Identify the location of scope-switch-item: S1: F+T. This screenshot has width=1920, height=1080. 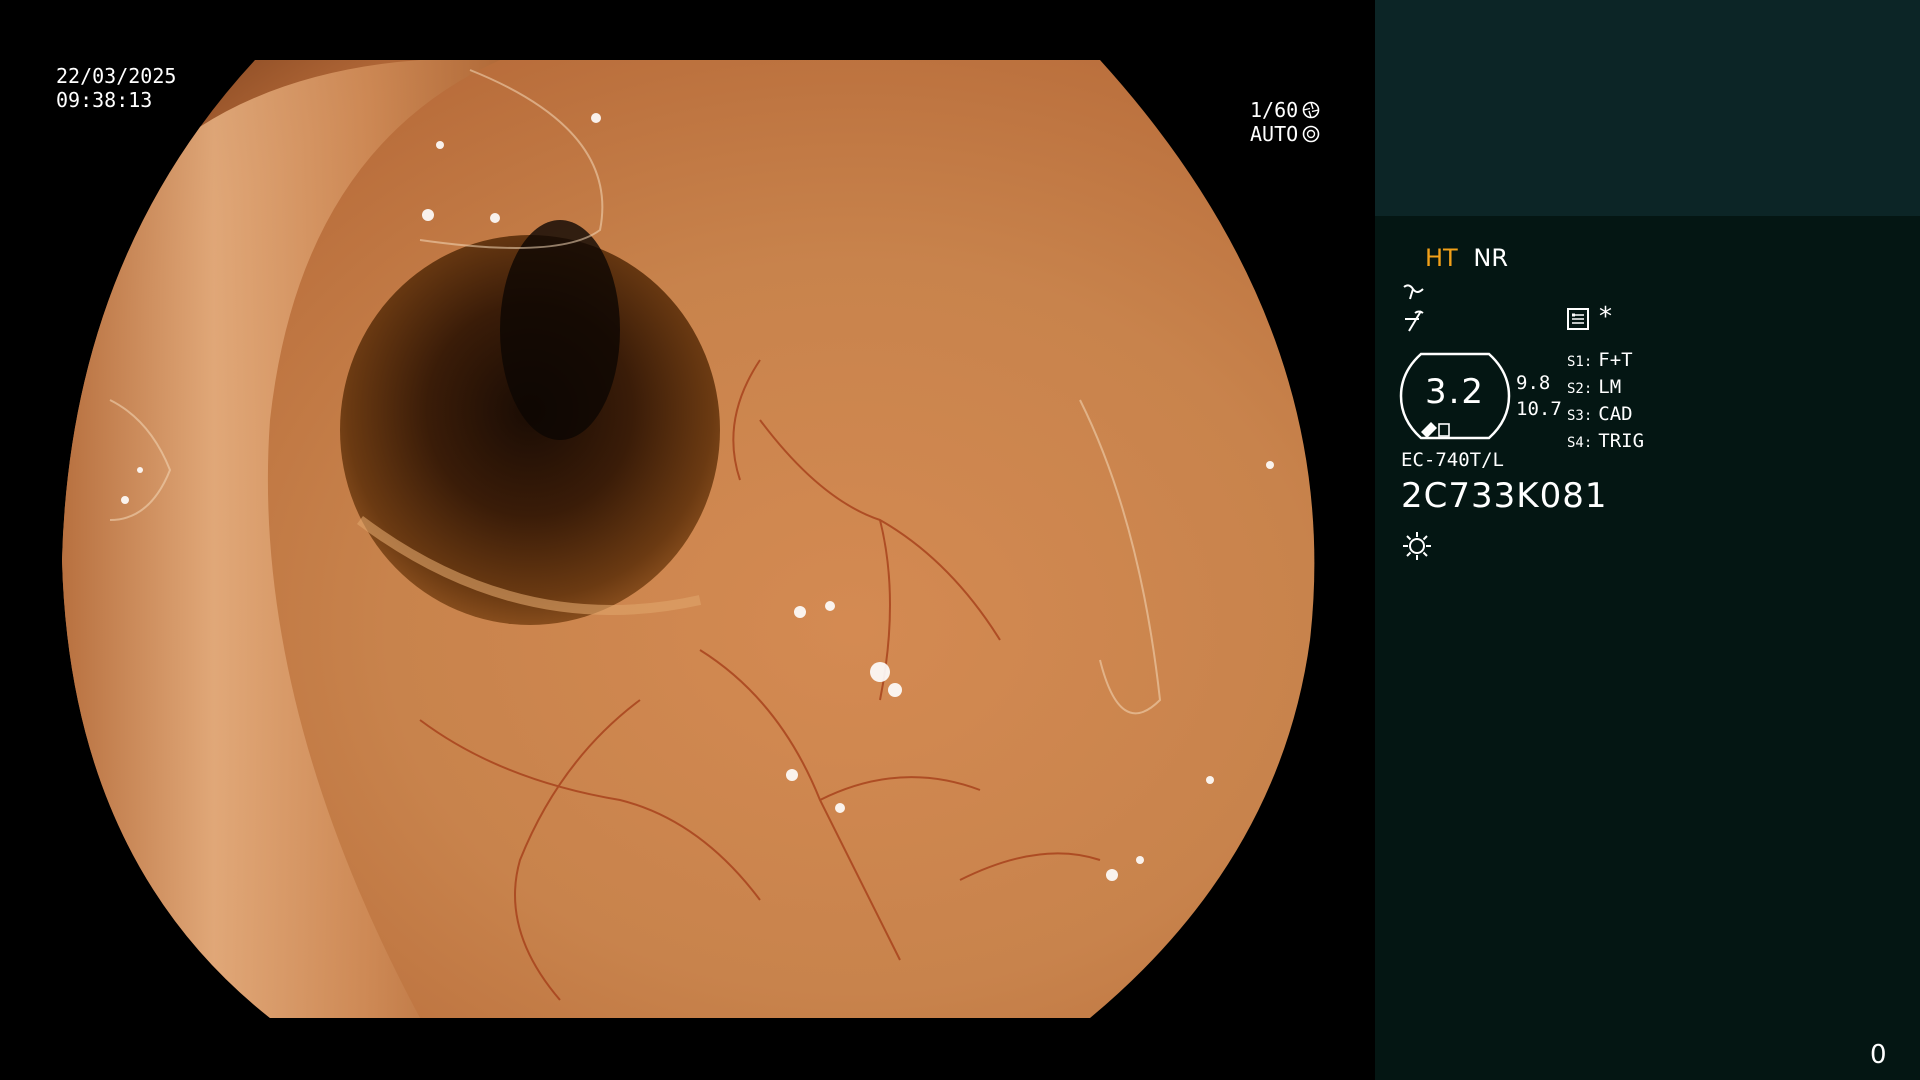
(1600, 360).